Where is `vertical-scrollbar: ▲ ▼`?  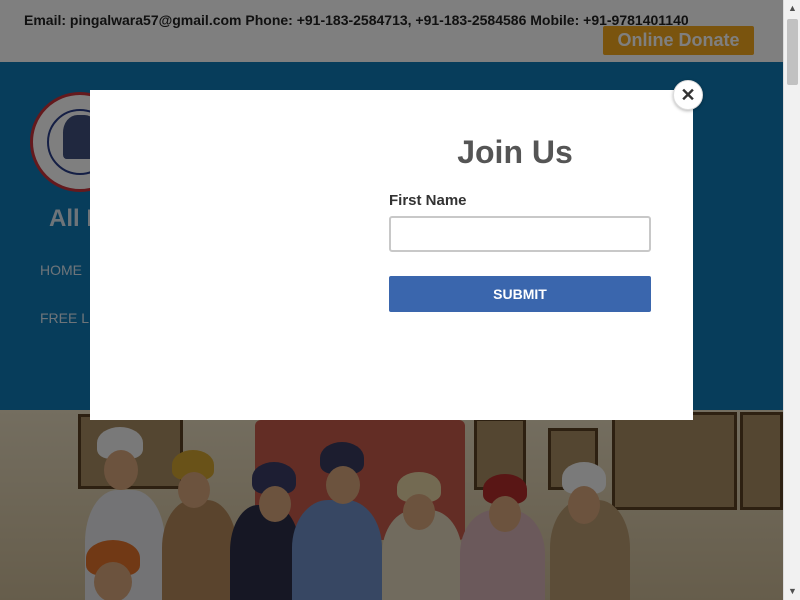 vertical-scrollbar: ▲ ▼ is located at coordinates (791, 300).